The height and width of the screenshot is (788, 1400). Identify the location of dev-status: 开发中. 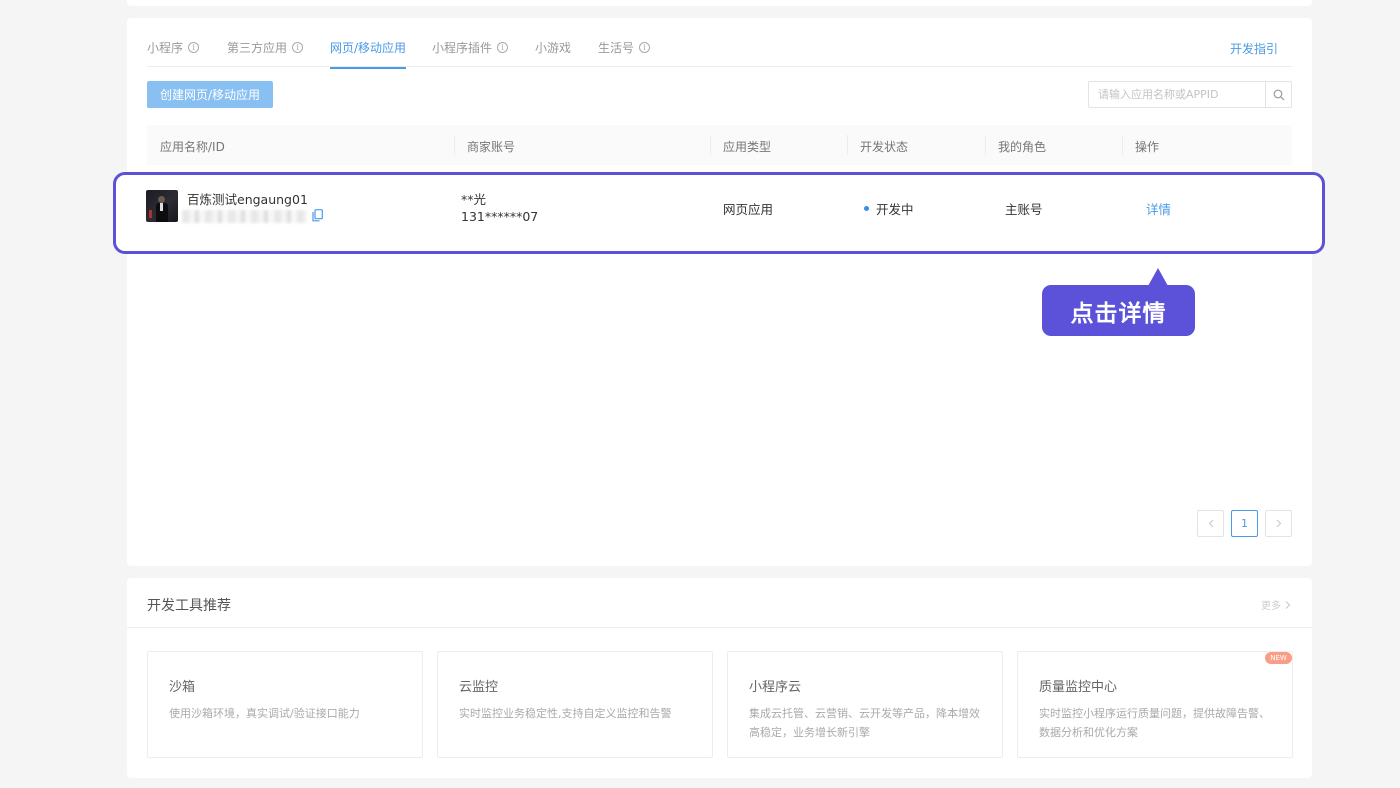
(889, 208).